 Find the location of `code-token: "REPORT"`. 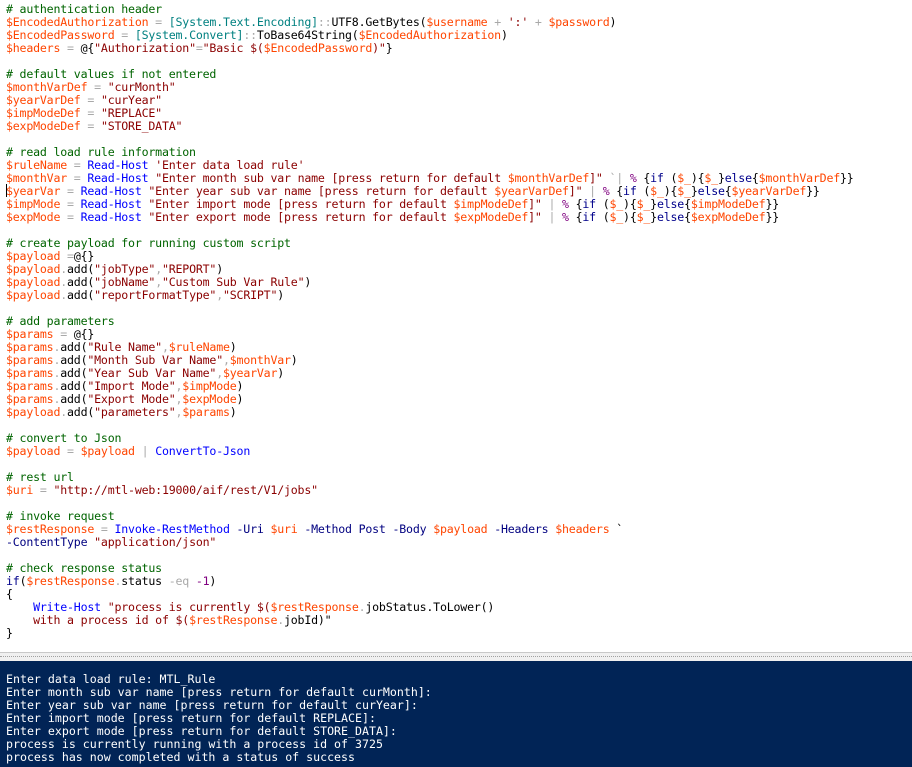

code-token: "REPORT" is located at coordinates (189, 269).